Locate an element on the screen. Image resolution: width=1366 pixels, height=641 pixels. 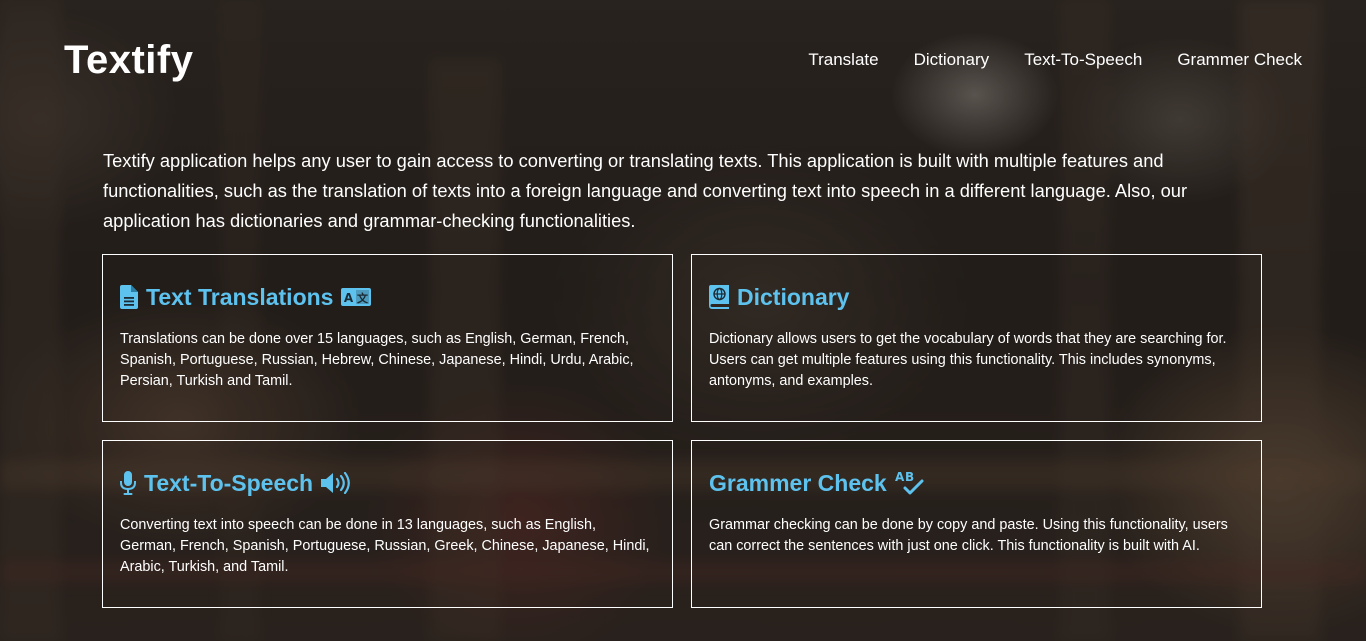
card-title-row: Grammer Check A B is located at coordinates (976, 483).